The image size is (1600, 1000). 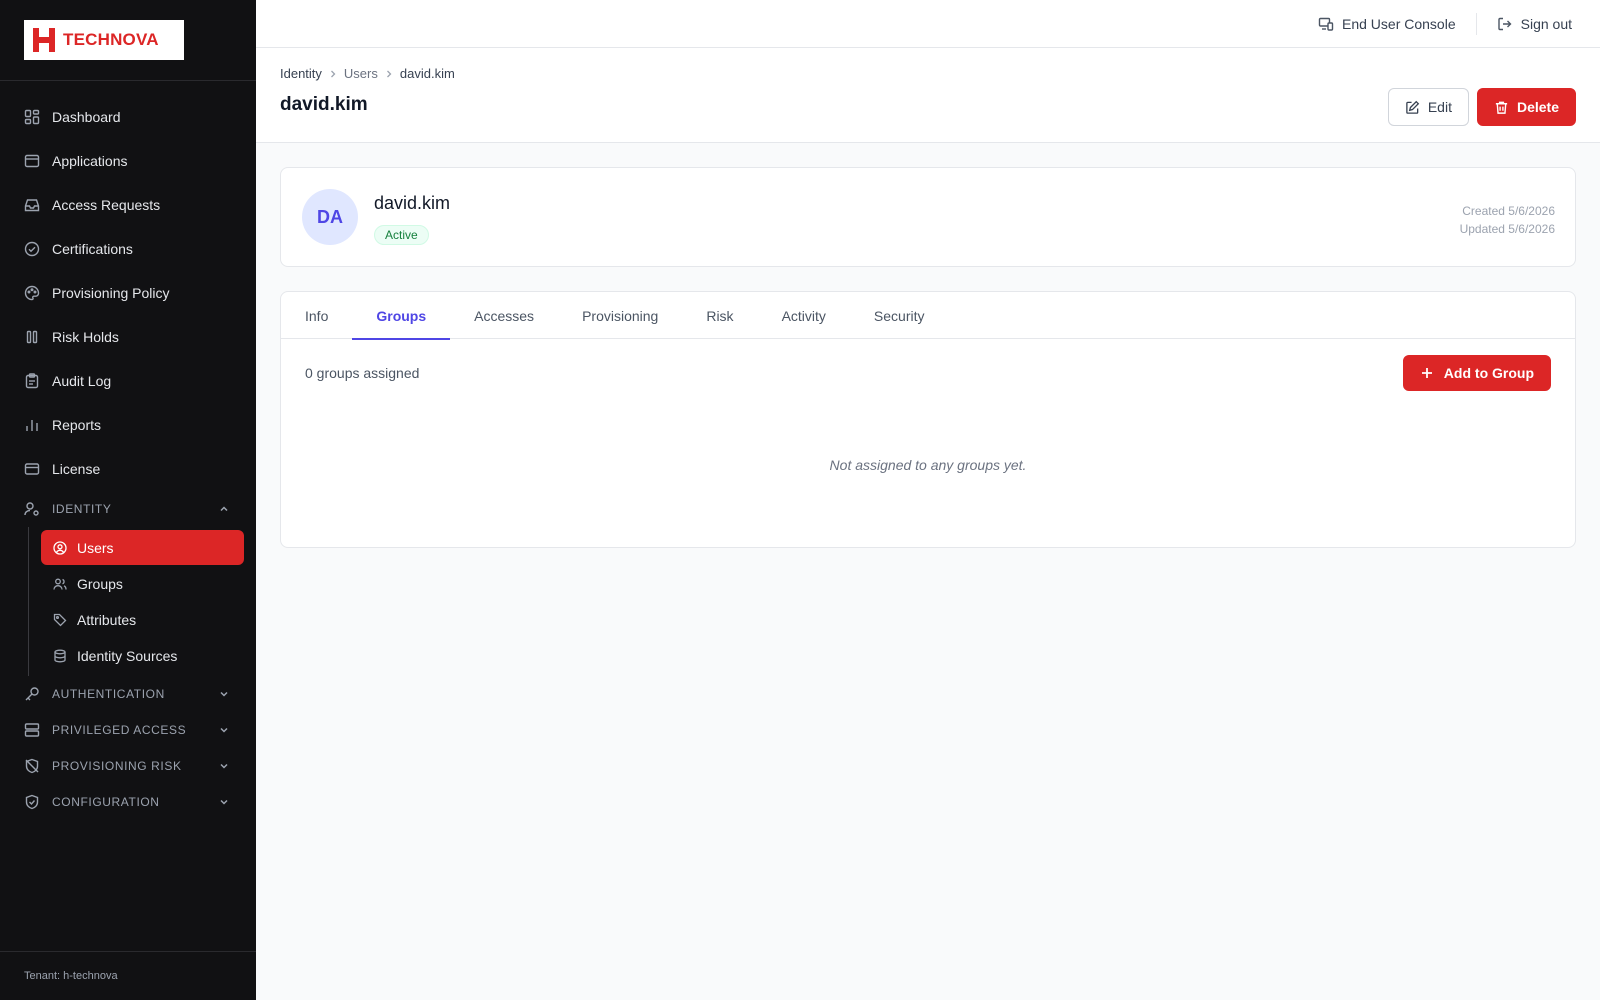 I want to click on tab-security: Security, so click(x=899, y=315).